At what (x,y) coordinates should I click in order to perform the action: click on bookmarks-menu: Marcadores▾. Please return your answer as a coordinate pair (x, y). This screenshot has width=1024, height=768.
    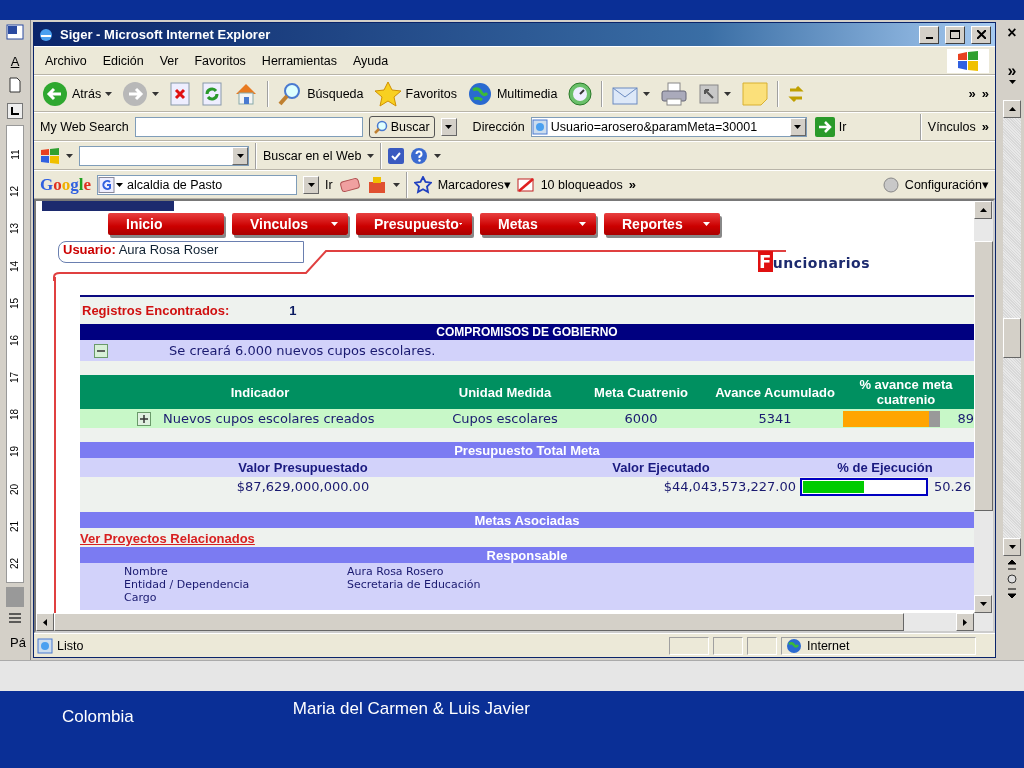
    Looking at the image, I should click on (474, 184).